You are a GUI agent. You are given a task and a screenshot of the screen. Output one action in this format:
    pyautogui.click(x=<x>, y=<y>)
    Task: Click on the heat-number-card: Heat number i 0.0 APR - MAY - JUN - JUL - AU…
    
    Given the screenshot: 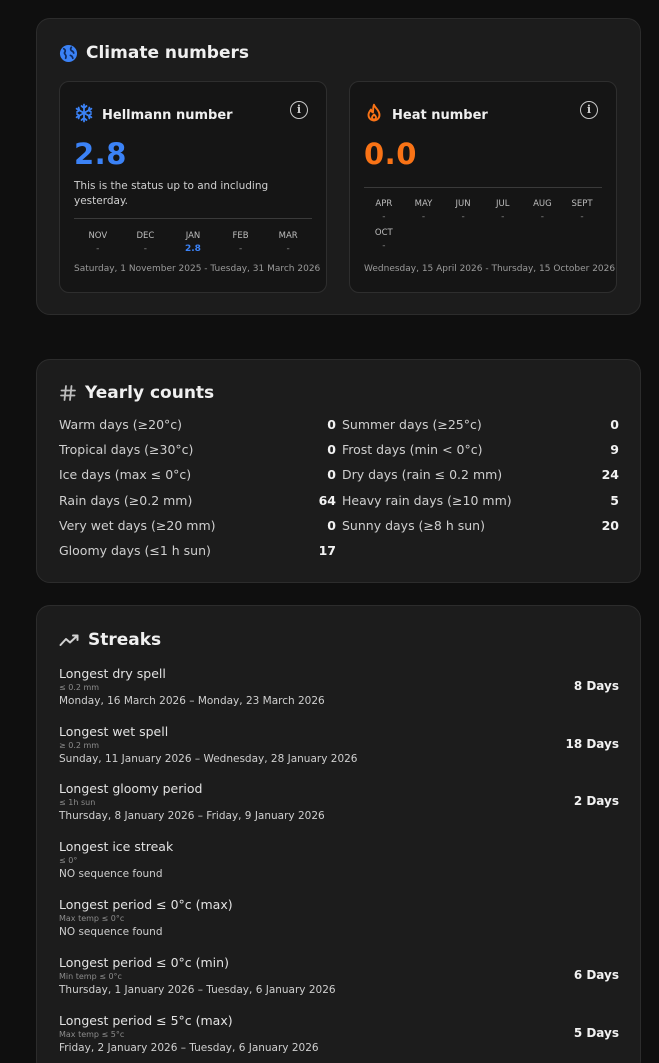 What is the action you would take?
    pyautogui.click(x=483, y=187)
    